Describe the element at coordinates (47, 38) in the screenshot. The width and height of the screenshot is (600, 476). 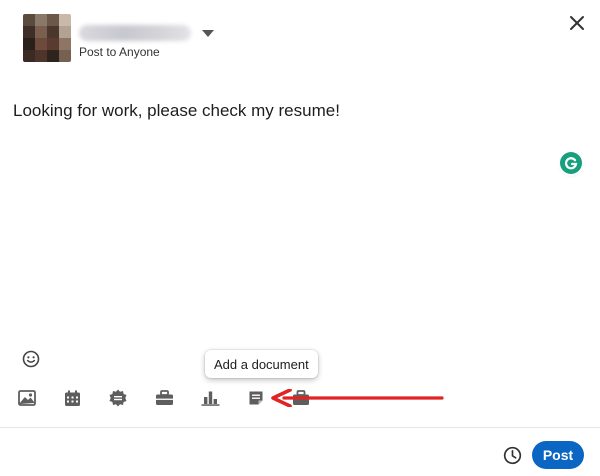
I see `avatar` at that location.